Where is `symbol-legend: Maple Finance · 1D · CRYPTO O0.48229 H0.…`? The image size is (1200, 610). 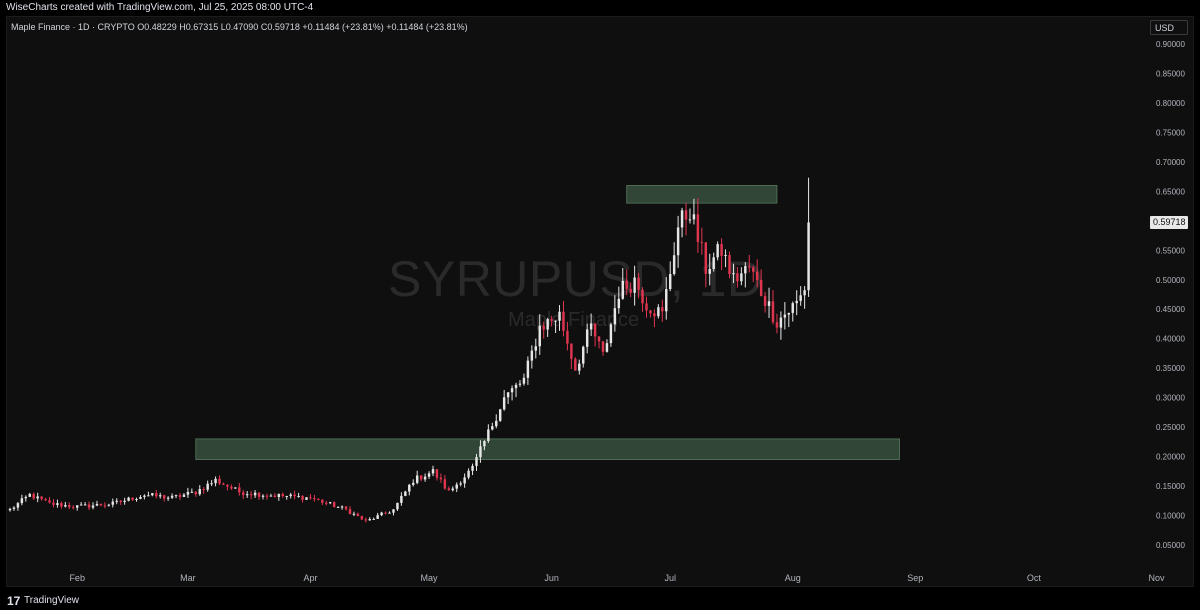 symbol-legend: Maple Finance · 1D · CRYPTO O0.48229 H0.… is located at coordinates (239, 27).